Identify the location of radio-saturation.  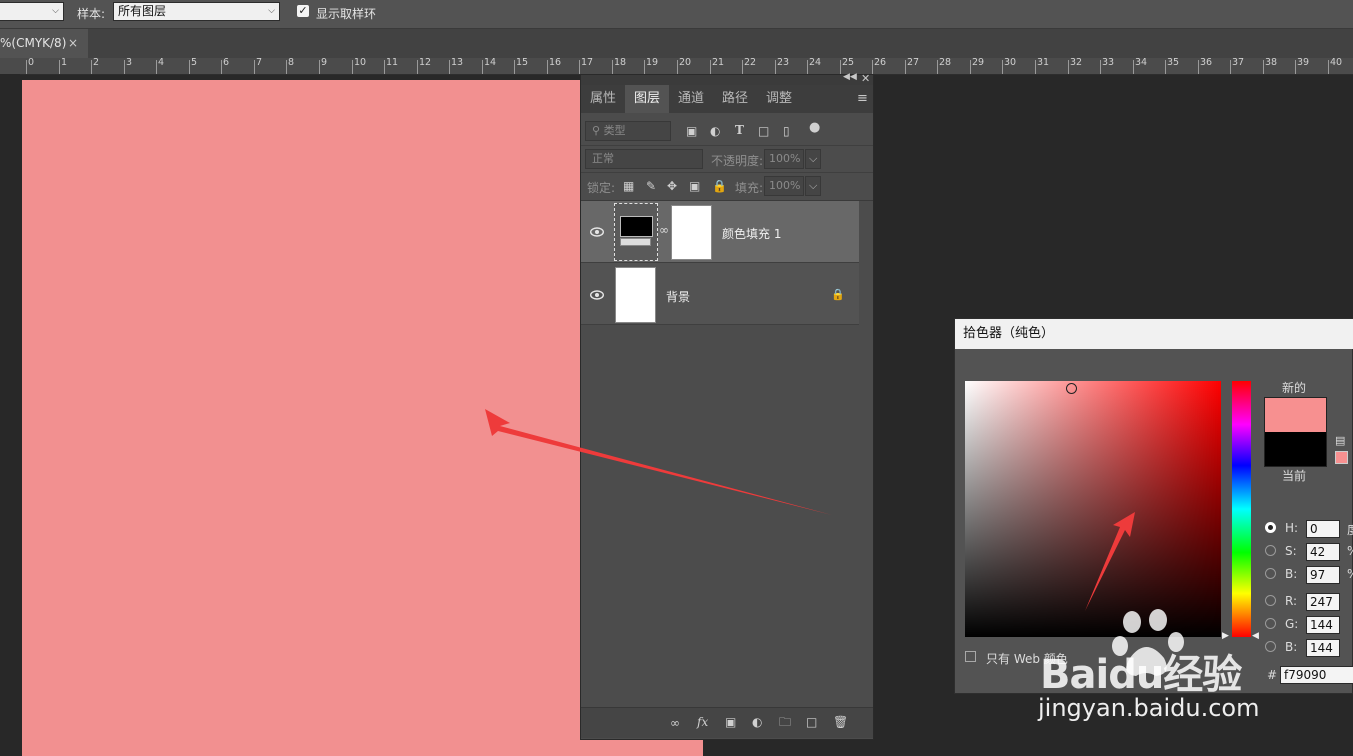
(1270, 550).